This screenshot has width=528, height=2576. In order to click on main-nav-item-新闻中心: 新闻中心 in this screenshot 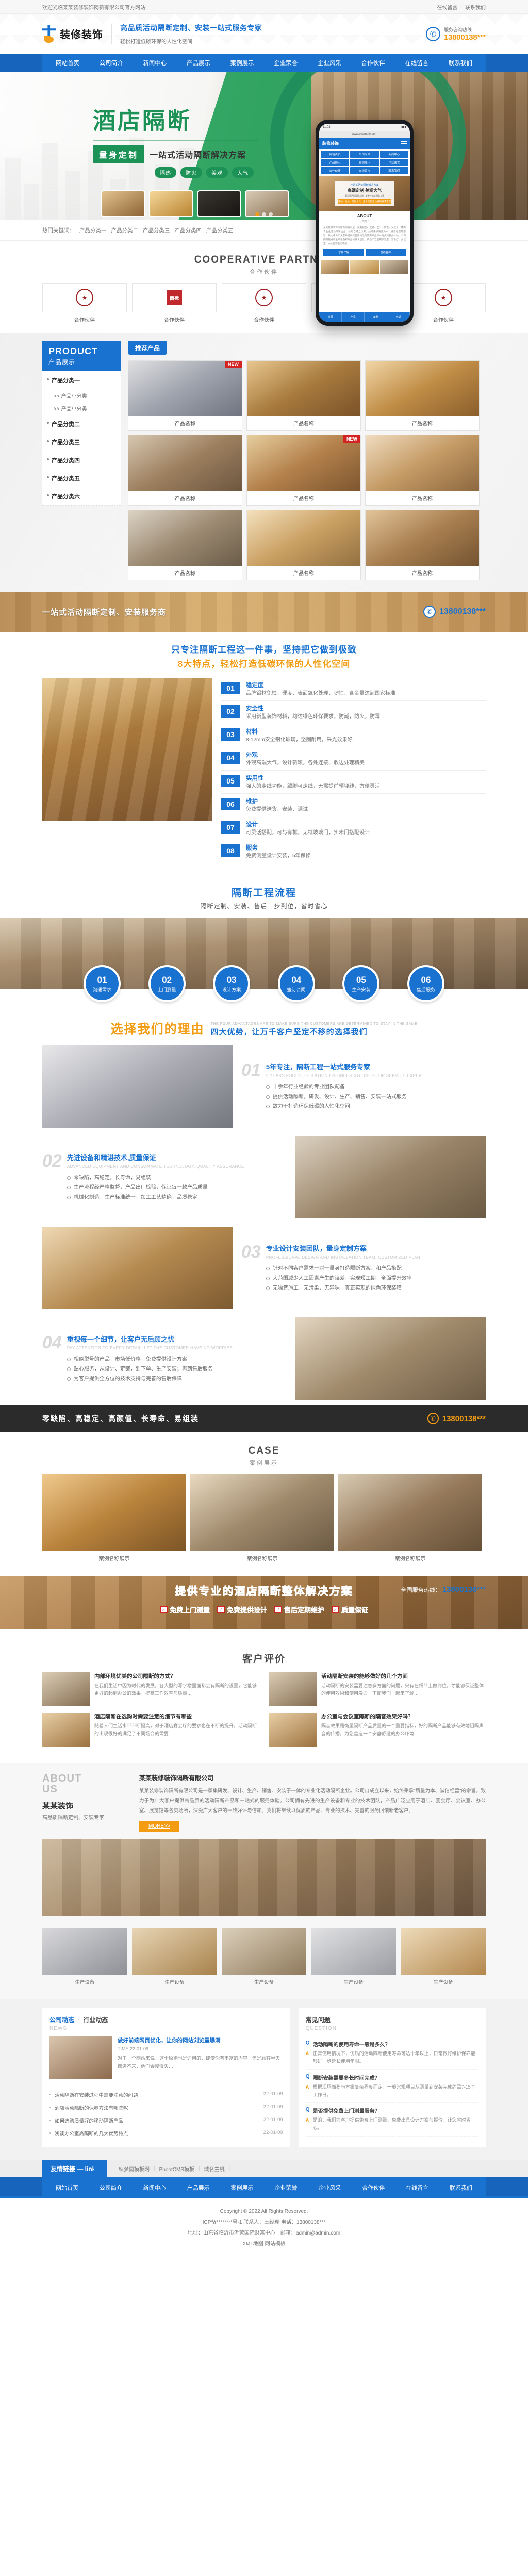, I will do `click(155, 63)`.